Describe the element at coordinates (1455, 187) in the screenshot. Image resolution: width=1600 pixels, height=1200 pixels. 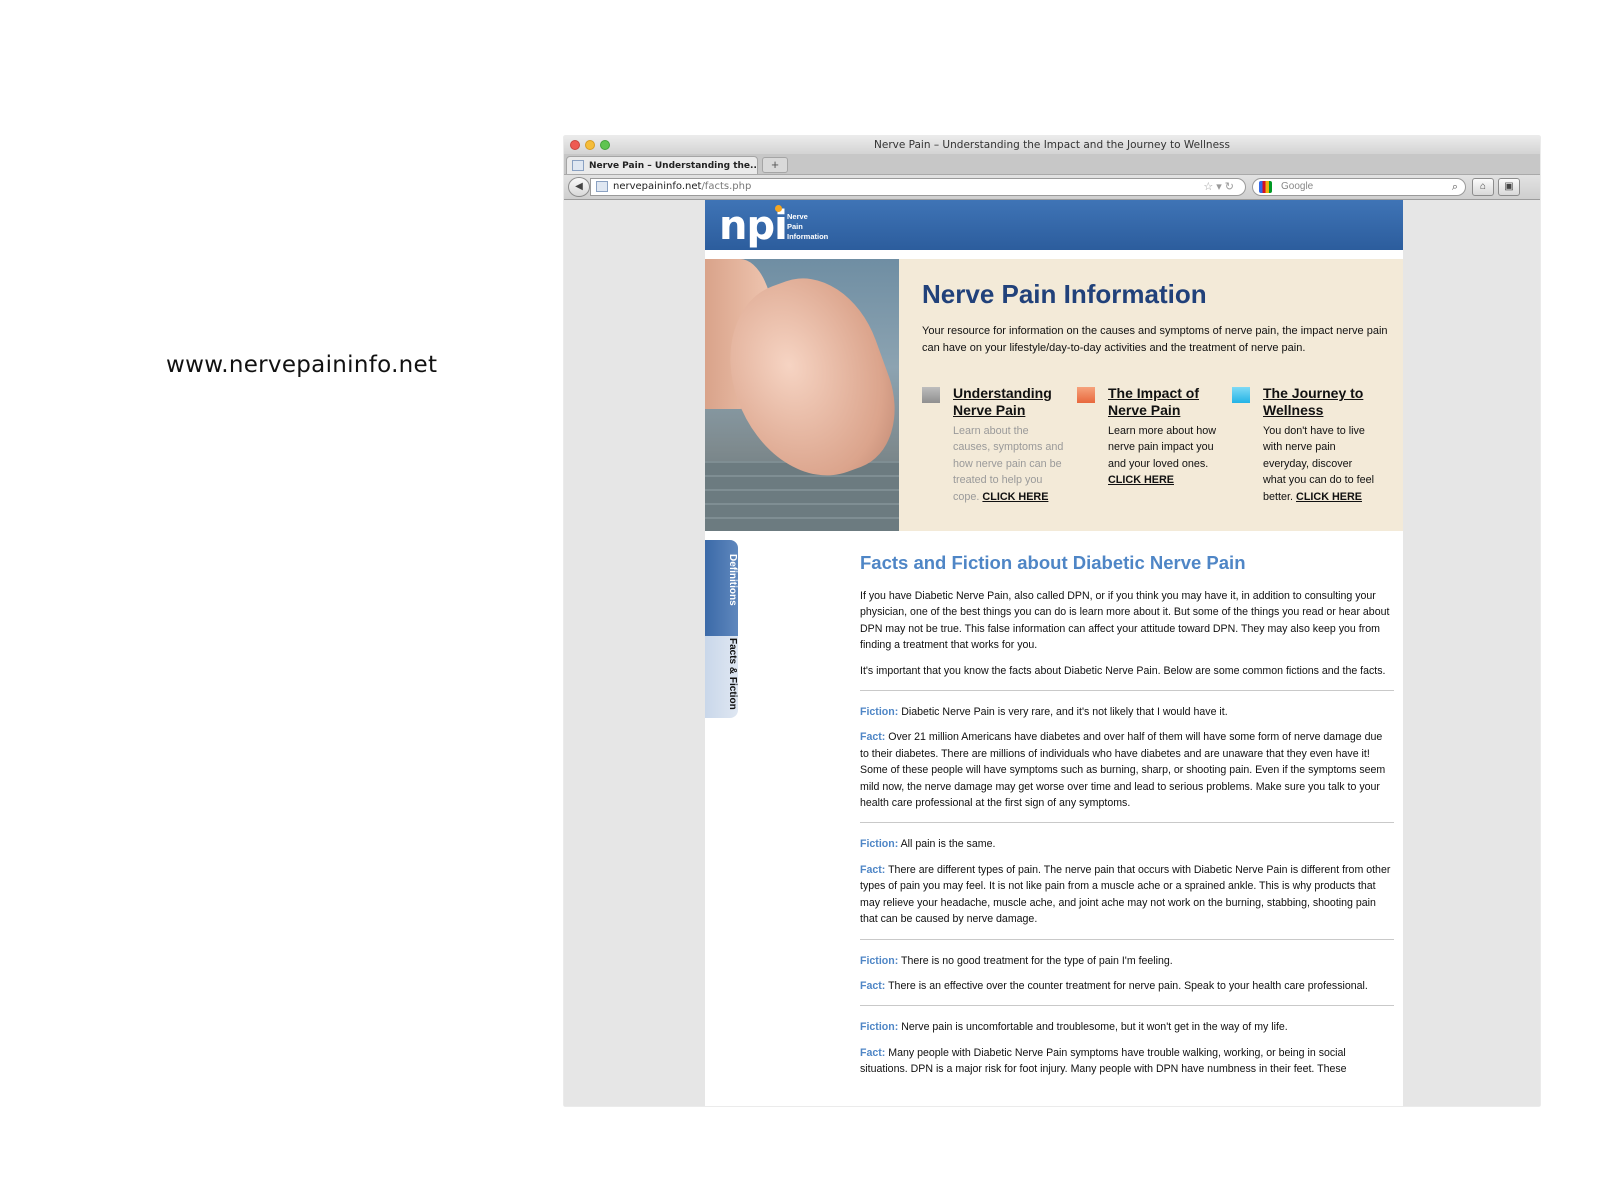
I see `search-icon: ⌕` at that location.